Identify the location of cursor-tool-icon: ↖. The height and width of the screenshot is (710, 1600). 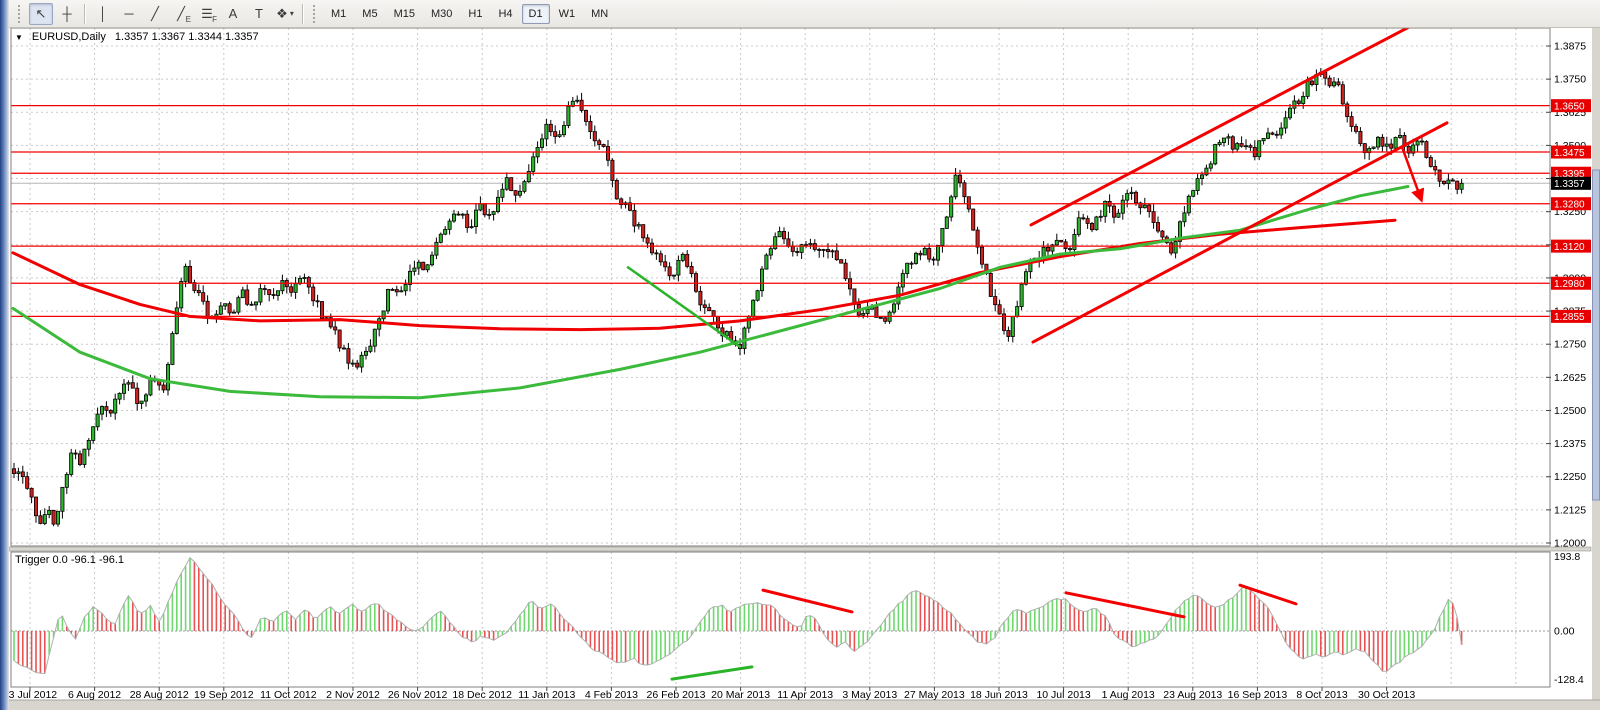
(41, 13).